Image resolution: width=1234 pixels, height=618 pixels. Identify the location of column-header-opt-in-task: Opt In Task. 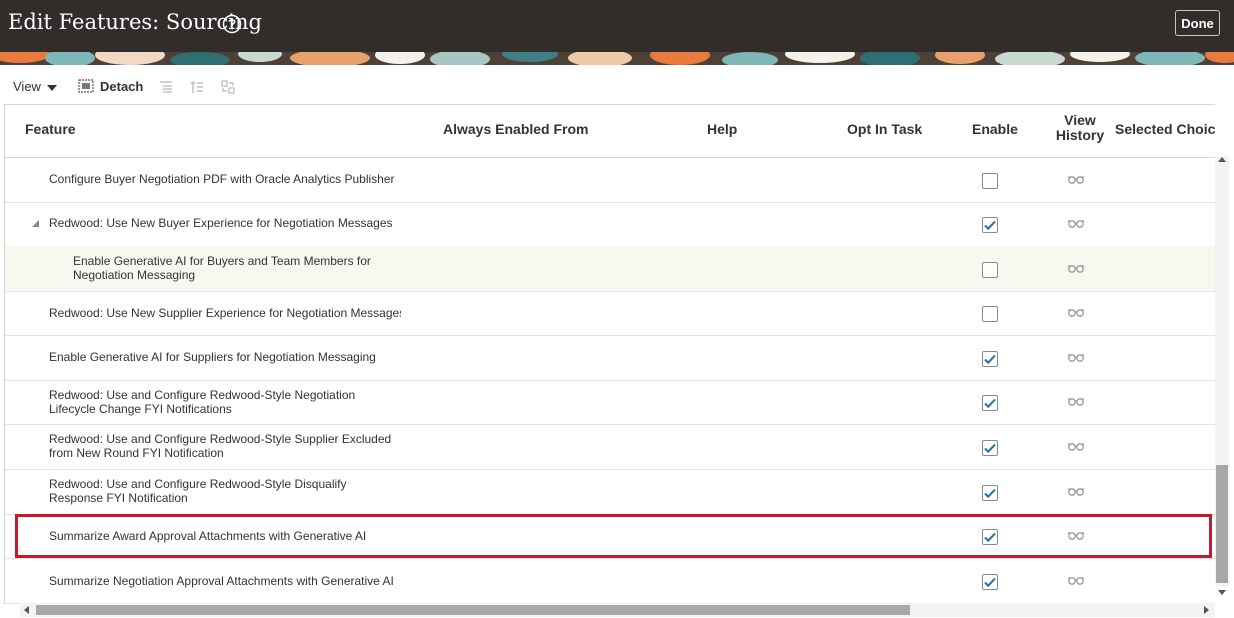
(884, 129).